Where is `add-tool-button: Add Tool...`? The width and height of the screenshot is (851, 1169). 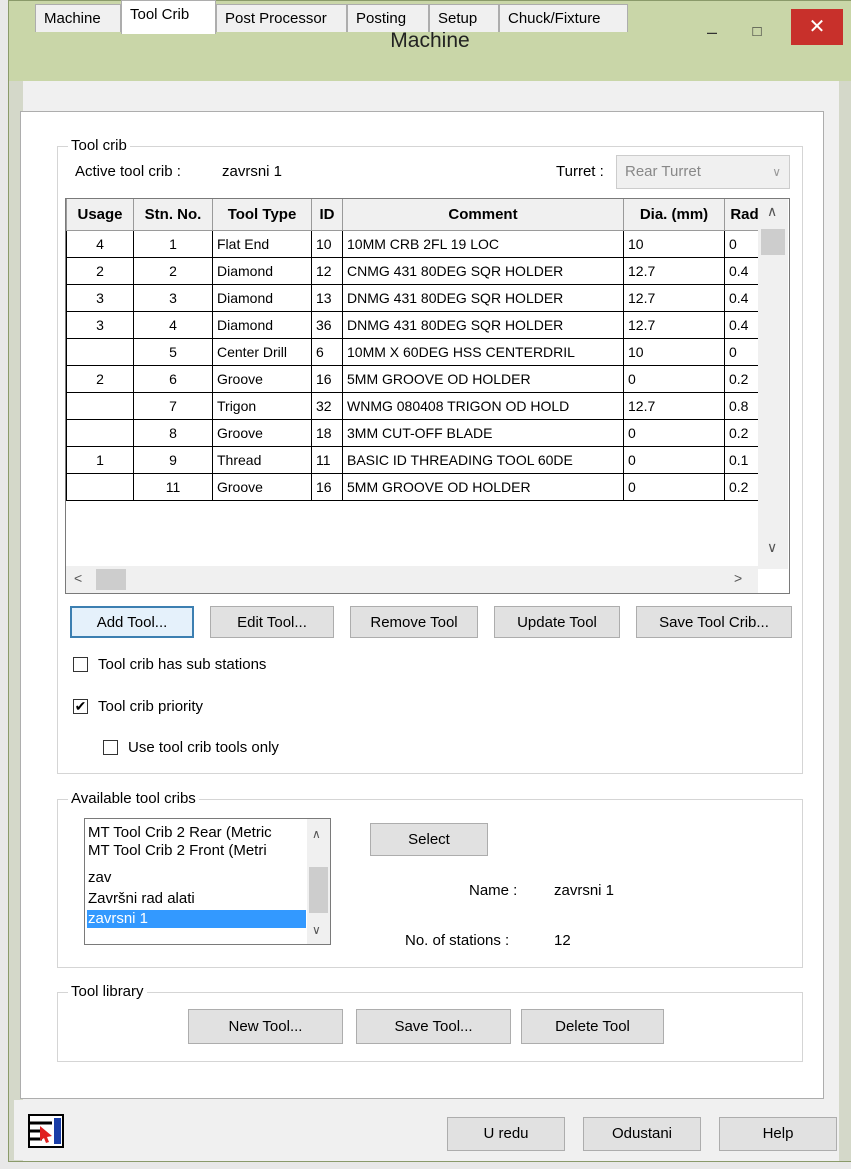 add-tool-button: Add Tool... is located at coordinates (132, 622).